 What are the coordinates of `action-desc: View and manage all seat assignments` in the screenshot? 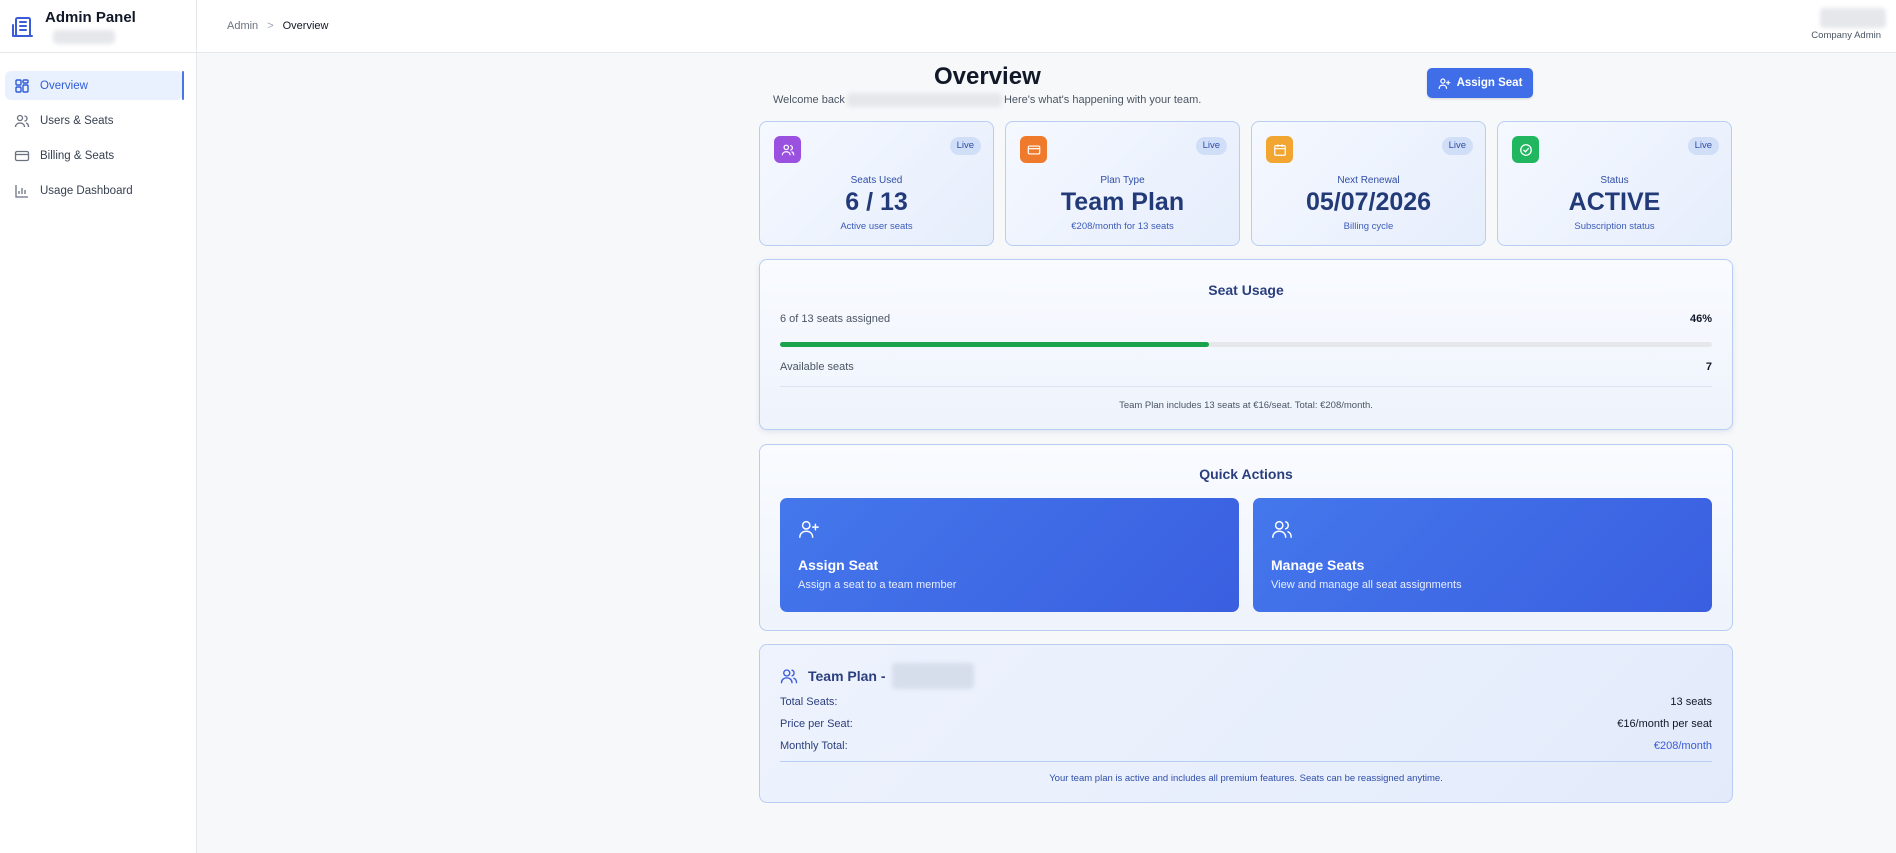 It's located at (1366, 585).